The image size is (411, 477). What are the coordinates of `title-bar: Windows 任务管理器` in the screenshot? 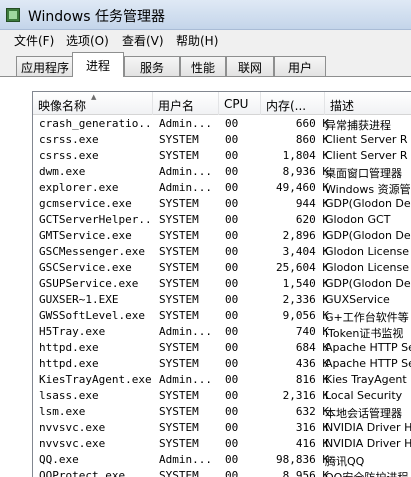 It's located at (205, 15).